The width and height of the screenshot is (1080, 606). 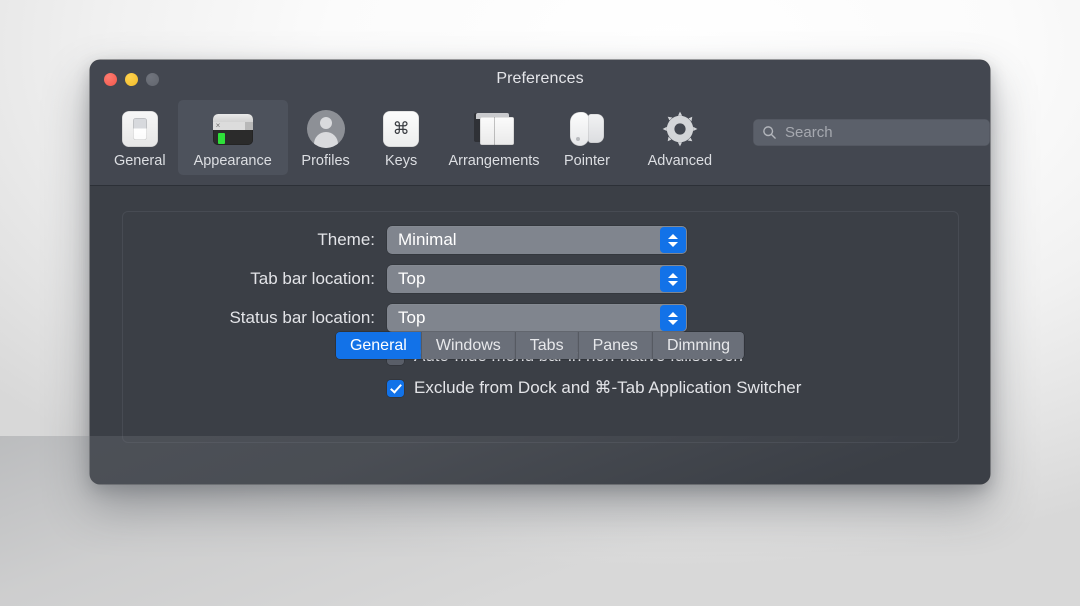 I want to click on window-titlebar: Preferences, so click(x=540, y=80).